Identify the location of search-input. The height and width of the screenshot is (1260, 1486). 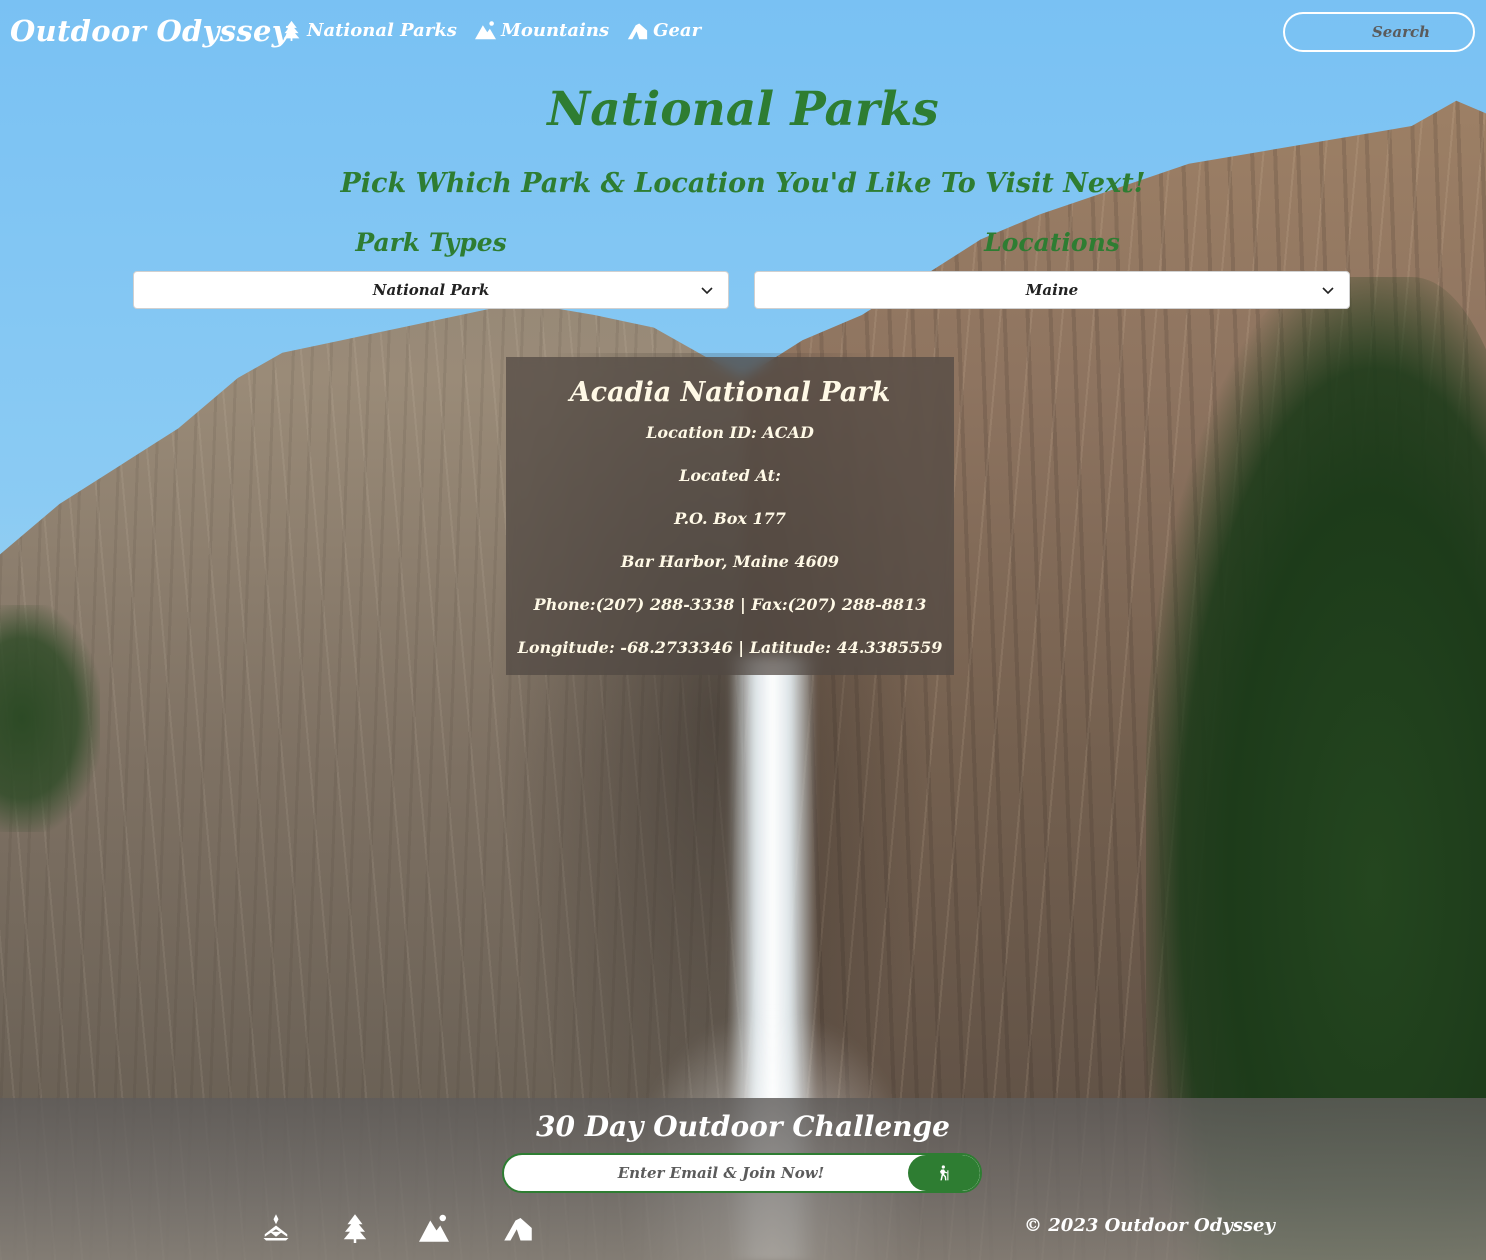
(1379, 32).